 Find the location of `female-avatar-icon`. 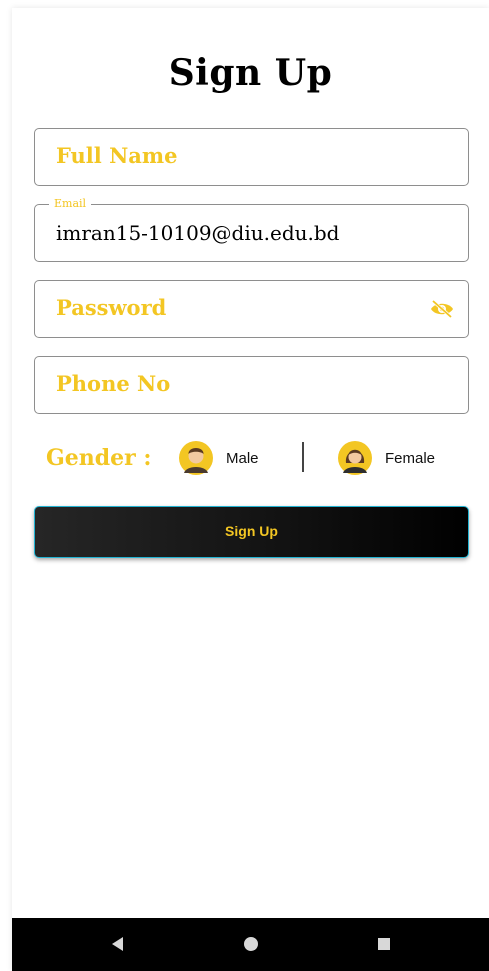

female-avatar-icon is located at coordinates (355, 458).